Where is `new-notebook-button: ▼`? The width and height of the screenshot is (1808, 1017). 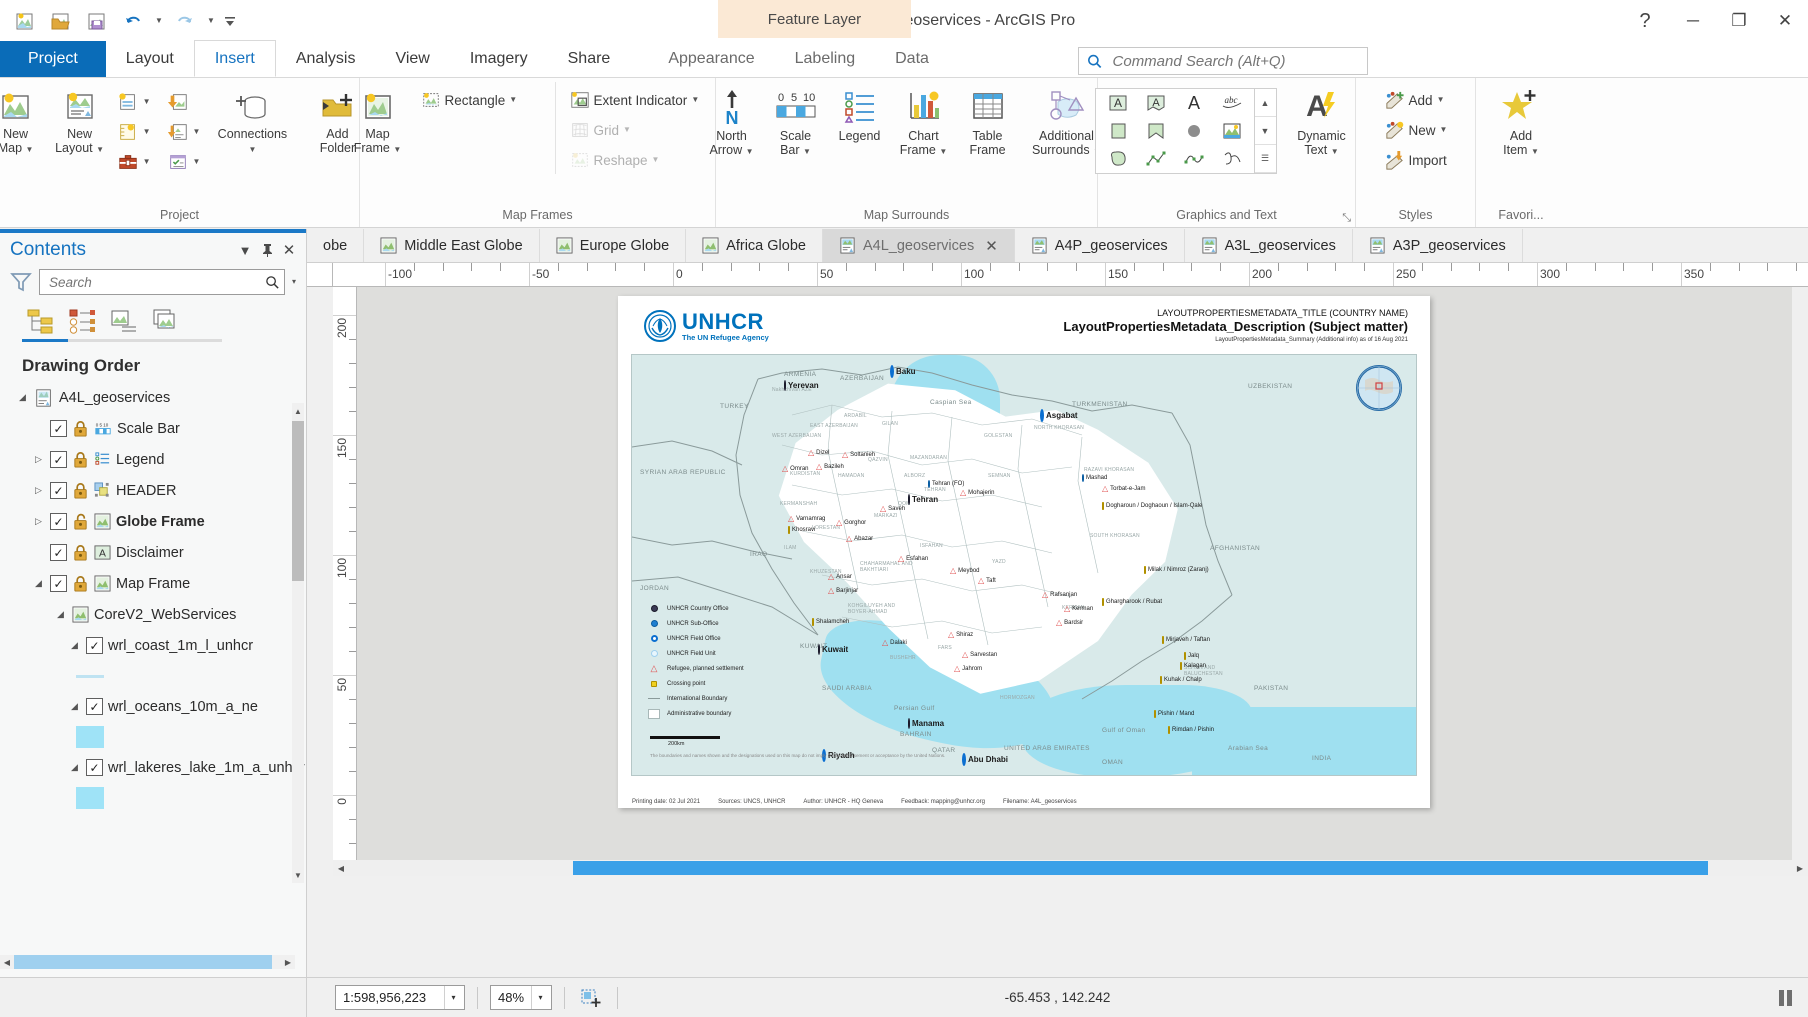
new-notebook-button: ▼ is located at coordinates (134, 132).